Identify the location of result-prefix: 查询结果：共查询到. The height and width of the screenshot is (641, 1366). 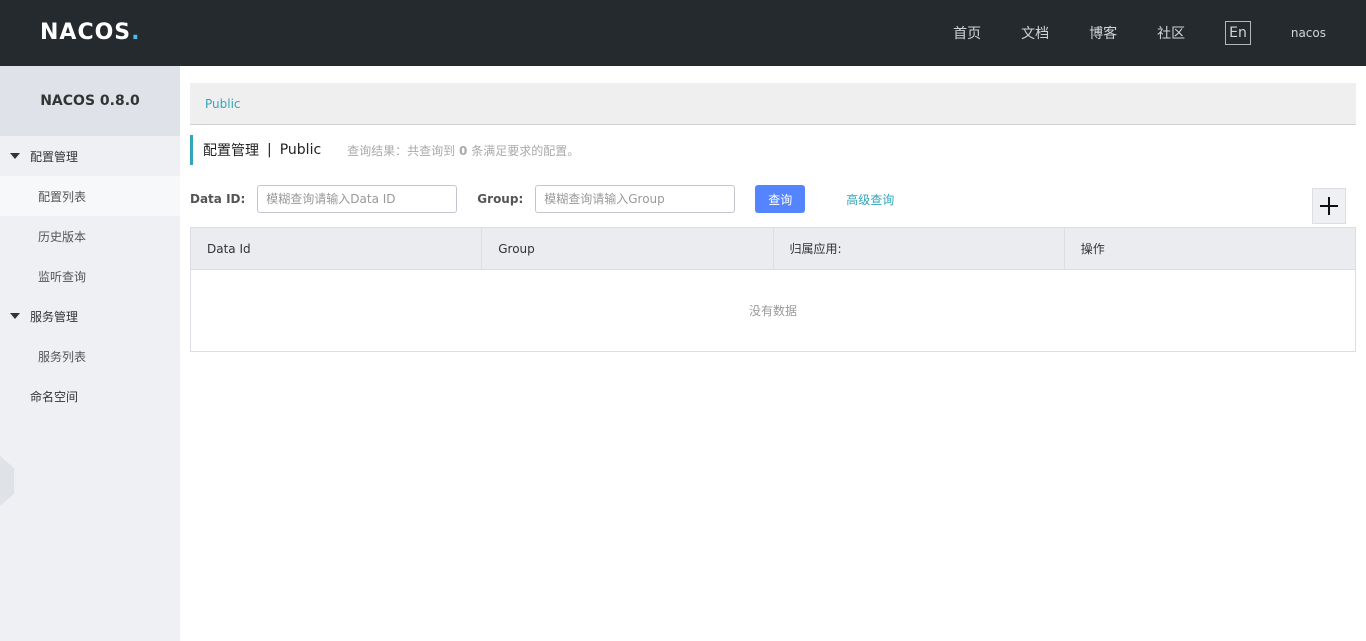
(401, 150).